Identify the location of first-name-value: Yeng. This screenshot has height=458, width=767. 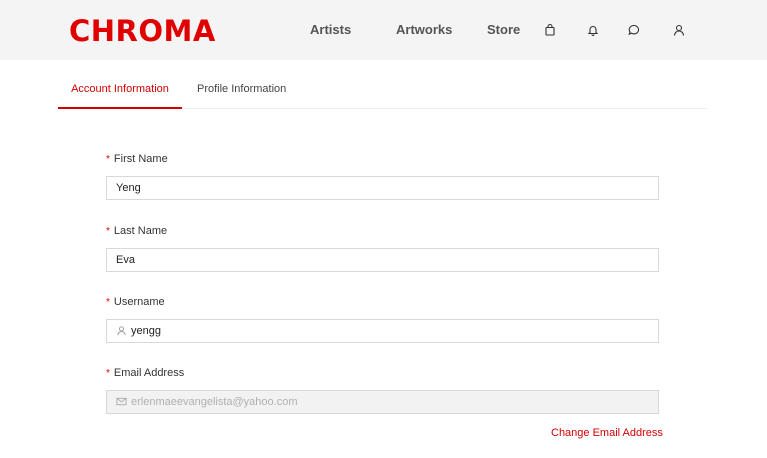
(128, 188).